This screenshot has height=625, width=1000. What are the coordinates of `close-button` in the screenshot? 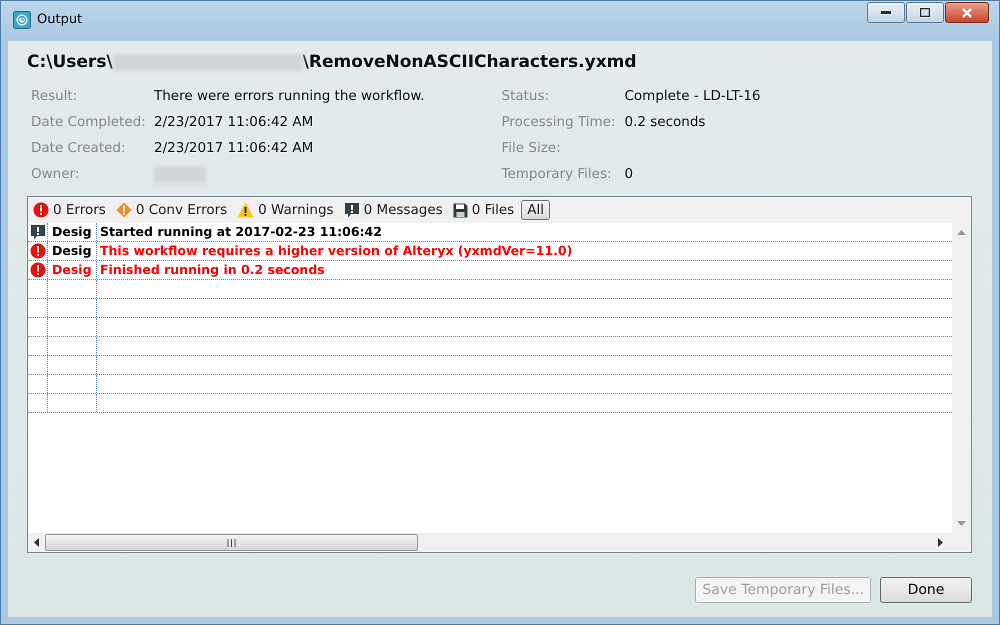 It's located at (967, 12).